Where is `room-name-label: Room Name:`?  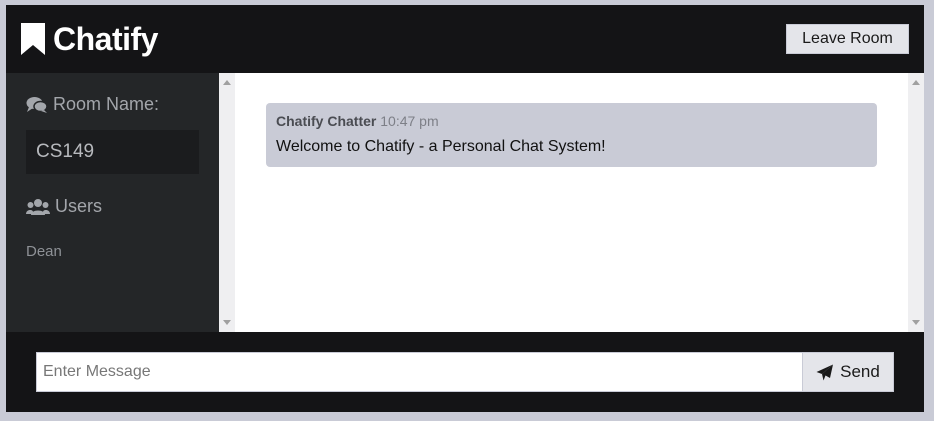
room-name-label: Room Name: is located at coordinates (106, 104).